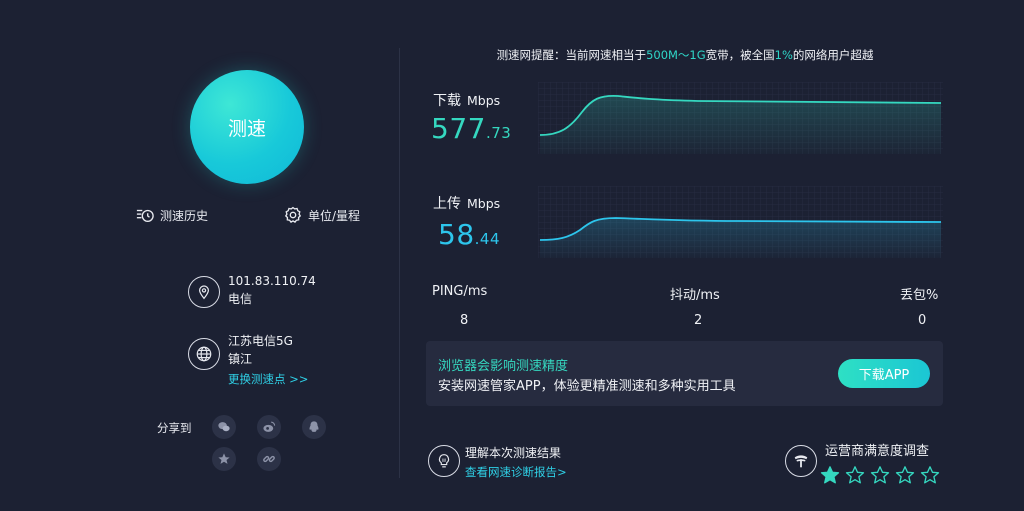 This screenshot has width=1024, height=511. What do you see at coordinates (269, 459) in the screenshot?
I see `link-icon` at bounding box center [269, 459].